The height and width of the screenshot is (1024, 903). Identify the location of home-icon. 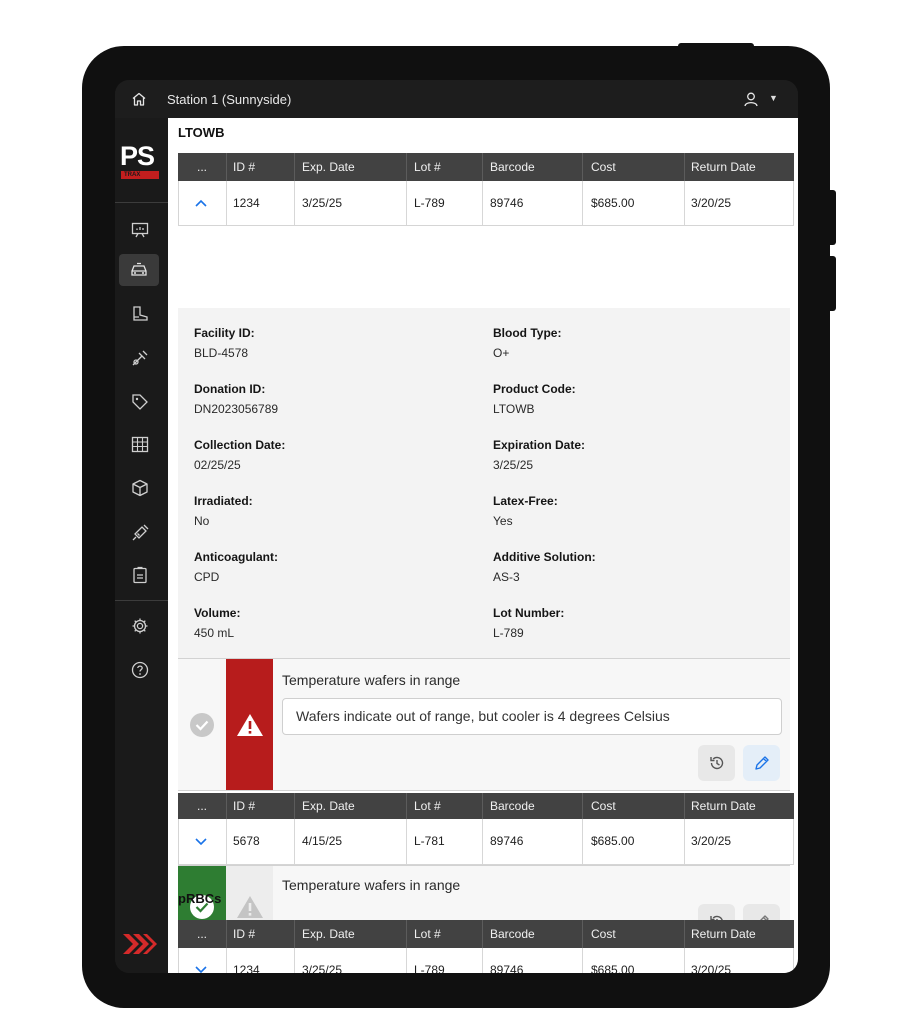
(139, 99).